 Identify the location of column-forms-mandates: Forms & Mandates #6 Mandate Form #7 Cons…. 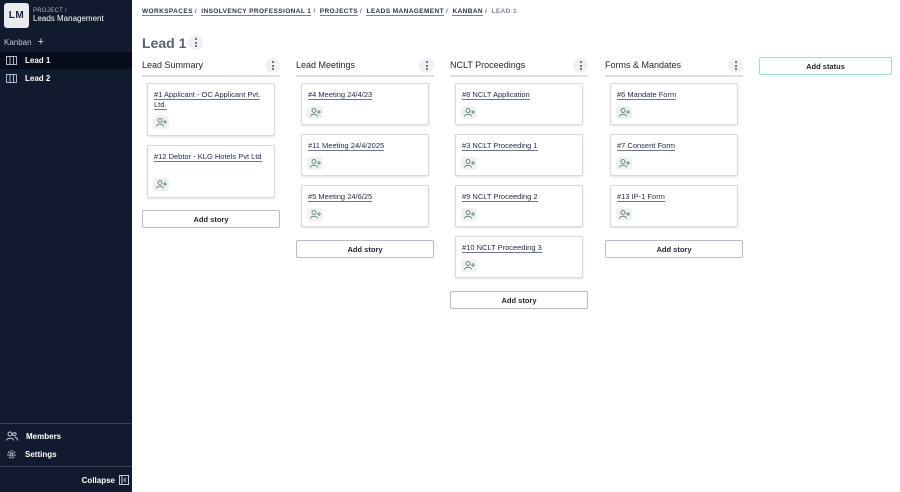
(674, 157).